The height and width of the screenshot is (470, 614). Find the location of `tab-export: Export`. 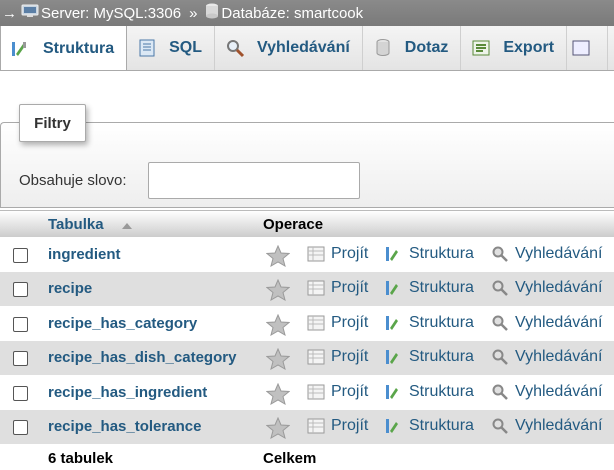

tab-export: Export is located at coordinates (514, 48).